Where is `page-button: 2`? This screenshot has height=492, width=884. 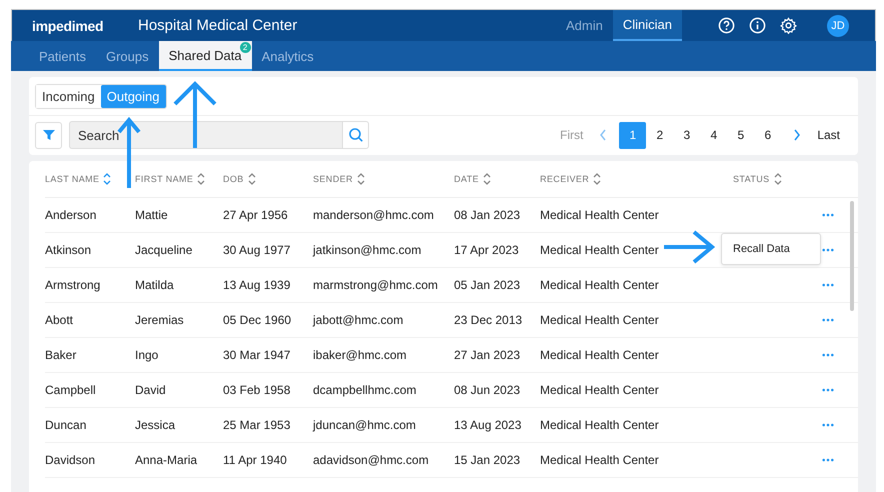
page-button: 2 is located at coordinates (660, 135).